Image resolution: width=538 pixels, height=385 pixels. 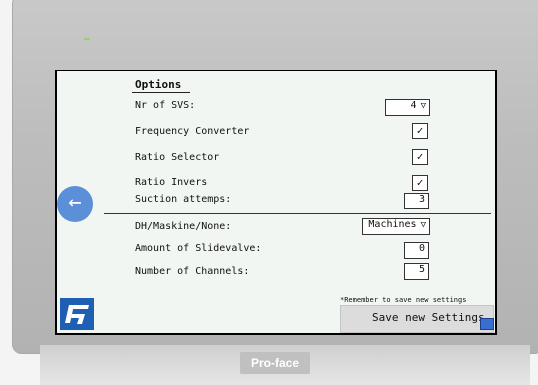 What do you see at coordinates (165, 105) in the screenshot?
I see `svs-label: Nr of SVS:` at bounding box center [165, 105].